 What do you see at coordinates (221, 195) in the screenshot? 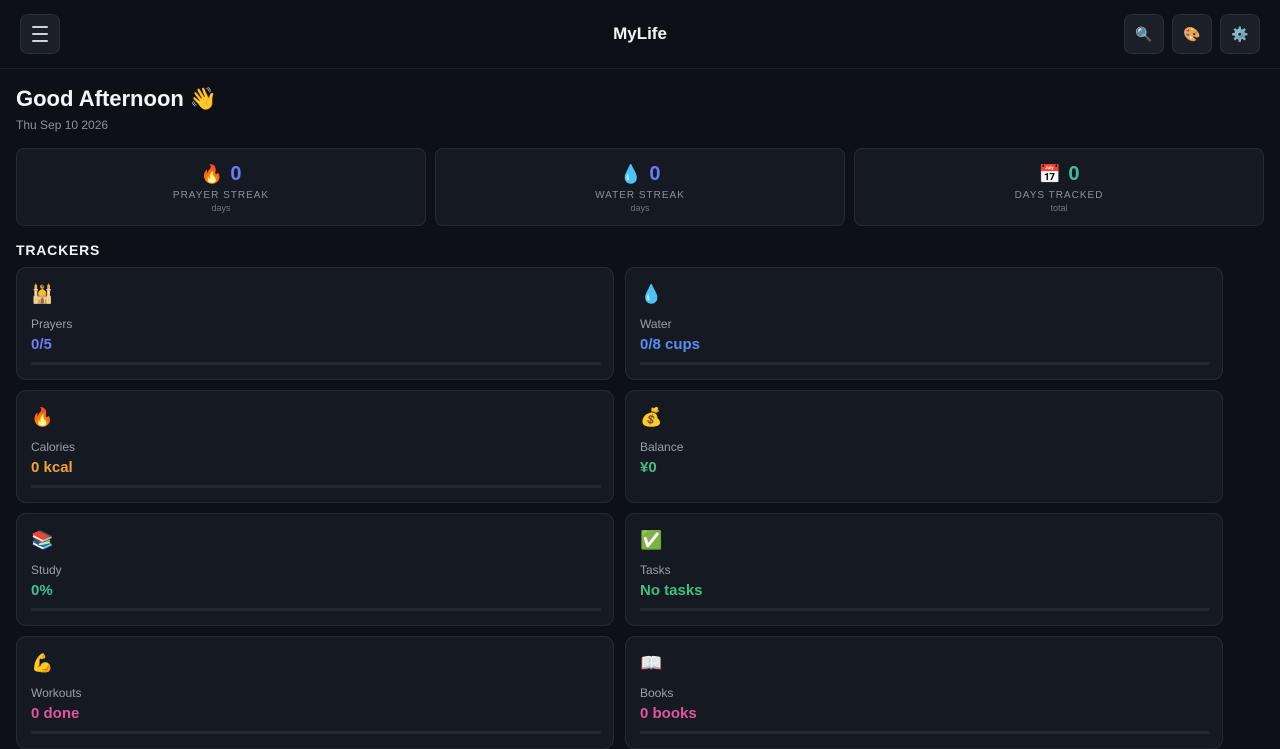
I see `stat-label: PRAYER STREAK` at bounding box center [221, 195].